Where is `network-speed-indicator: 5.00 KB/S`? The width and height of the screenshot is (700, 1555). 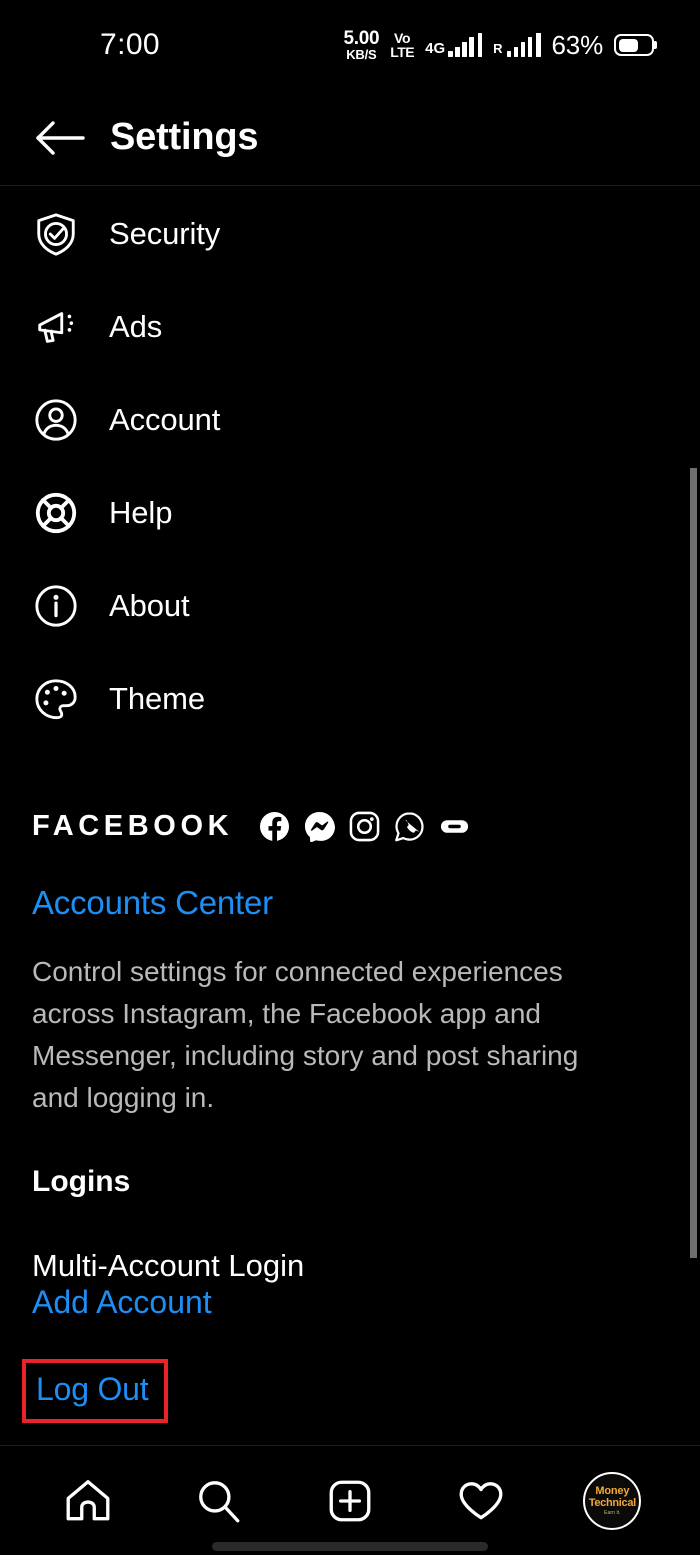 network-speed-indicator: 5.00 KB/S is located at coordinates (361, 45).